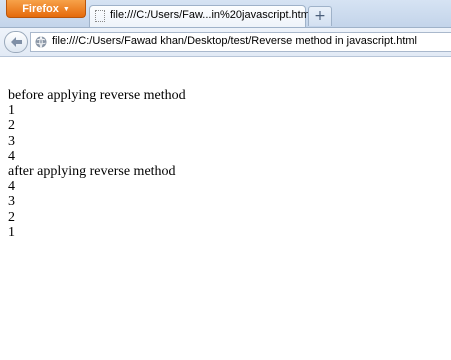 The image size is (451, 360). Describe the element at coordinates (11, 141) in the screenshot. I see `before-value: 3` at that location.